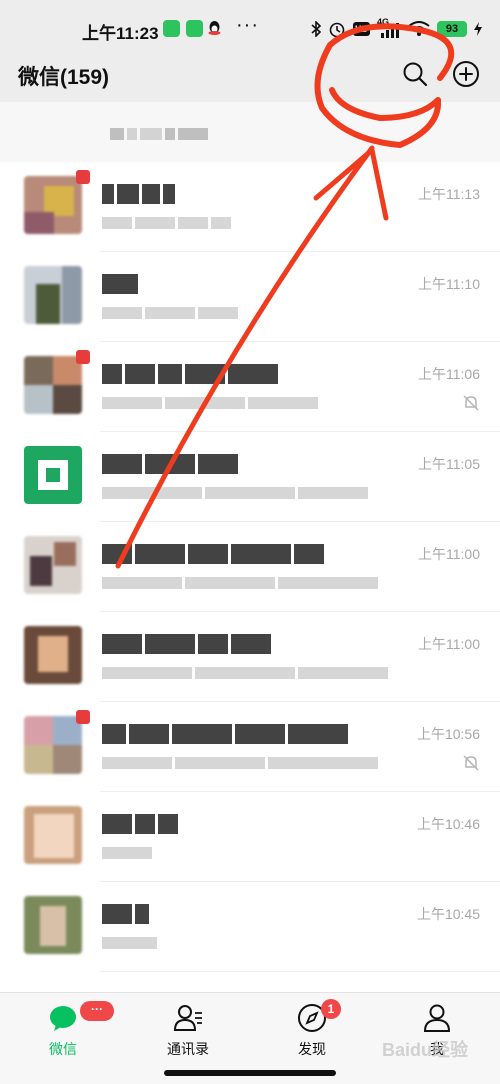  What do you see at coordinates (171, 28) in the screenshot?
I see `wechat-notification-icon` at bounding box center [171, 28].